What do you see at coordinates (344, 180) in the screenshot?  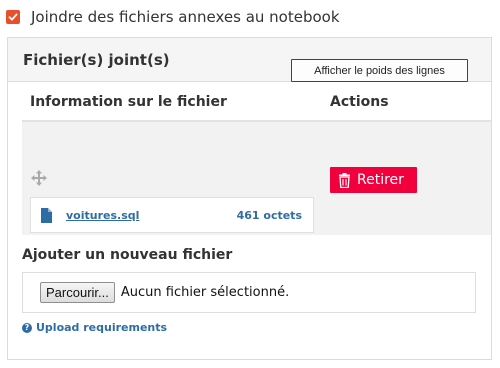 I see `trash-icon` at bounding box center [344, 180].